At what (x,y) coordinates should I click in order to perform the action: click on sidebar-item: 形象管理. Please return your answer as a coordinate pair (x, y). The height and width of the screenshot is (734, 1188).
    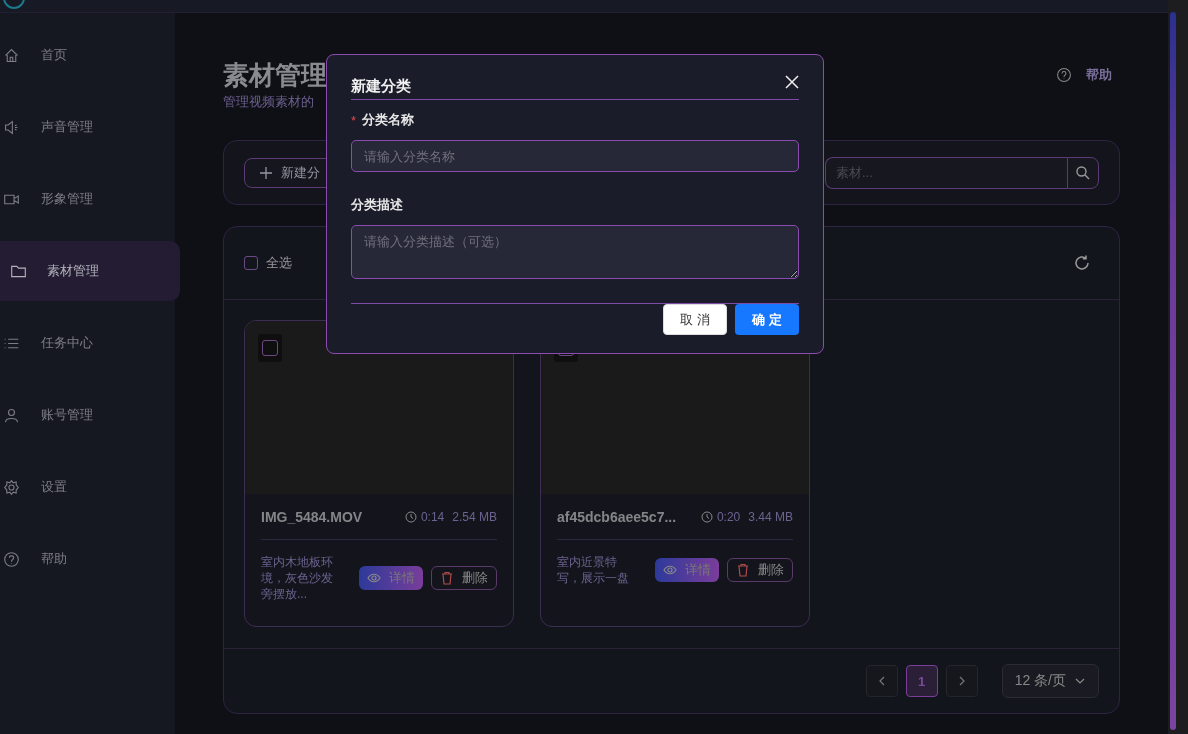
    Looking at the image, I should click on (87, 199).